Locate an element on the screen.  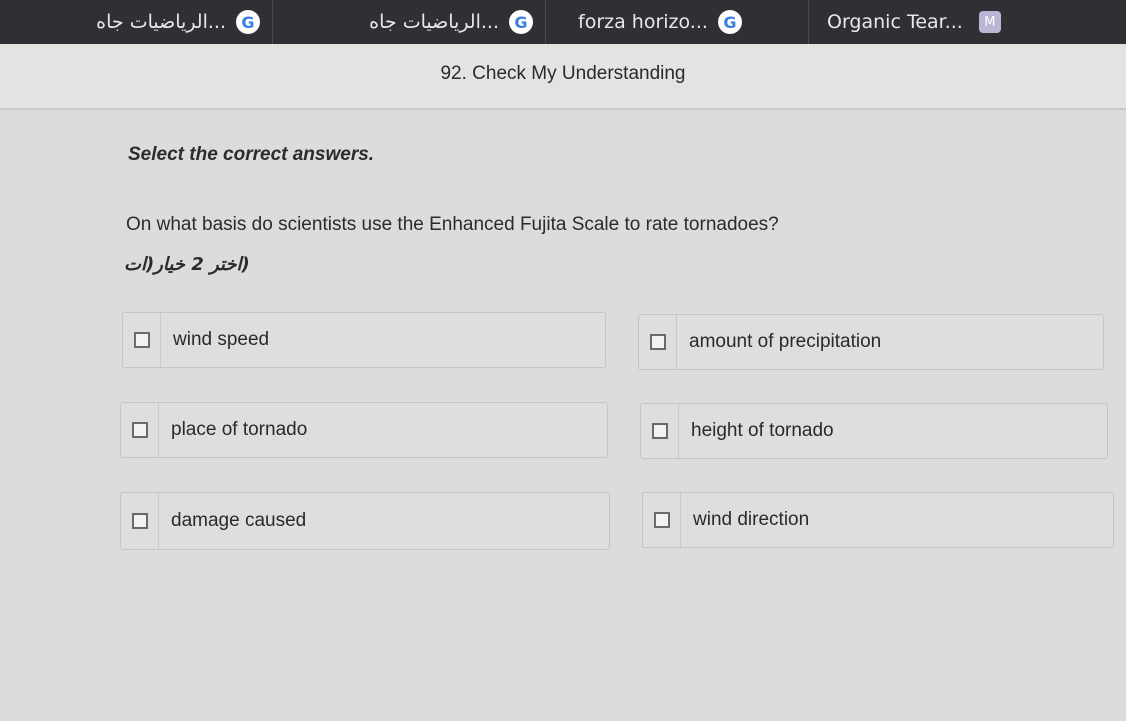
option-label: damage caused is located at coordinates (239, 520).